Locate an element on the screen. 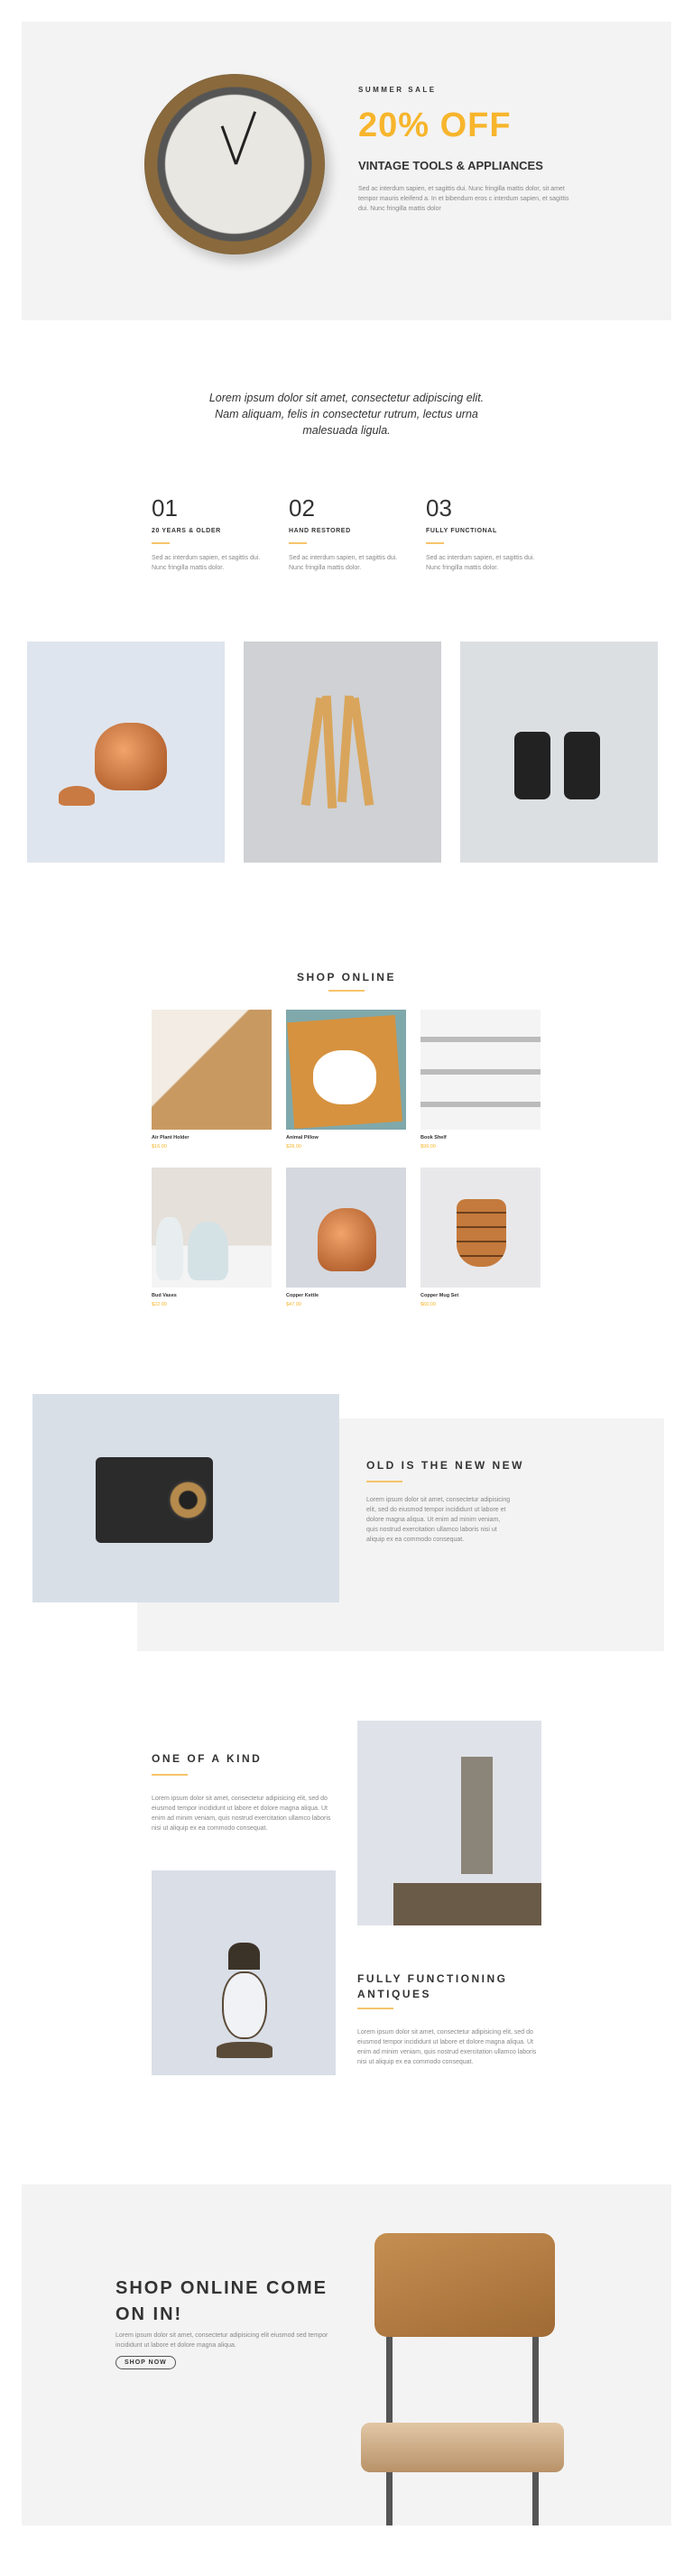 This screenshot has height=2576, width=693. wooden-stool-image is located at coordinates (462, 2379).